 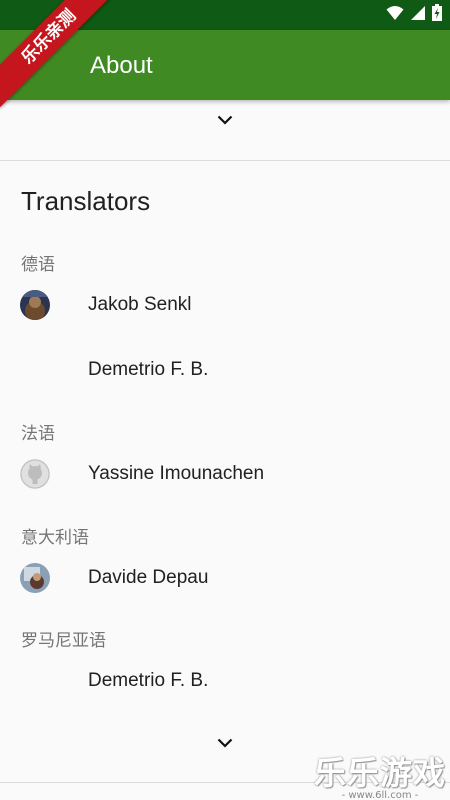 What do you see at coordinates (63, 641) in the screenshot?
I see `language-header-romanian: 罗马尼亚语` at bounding box center [63, 641].